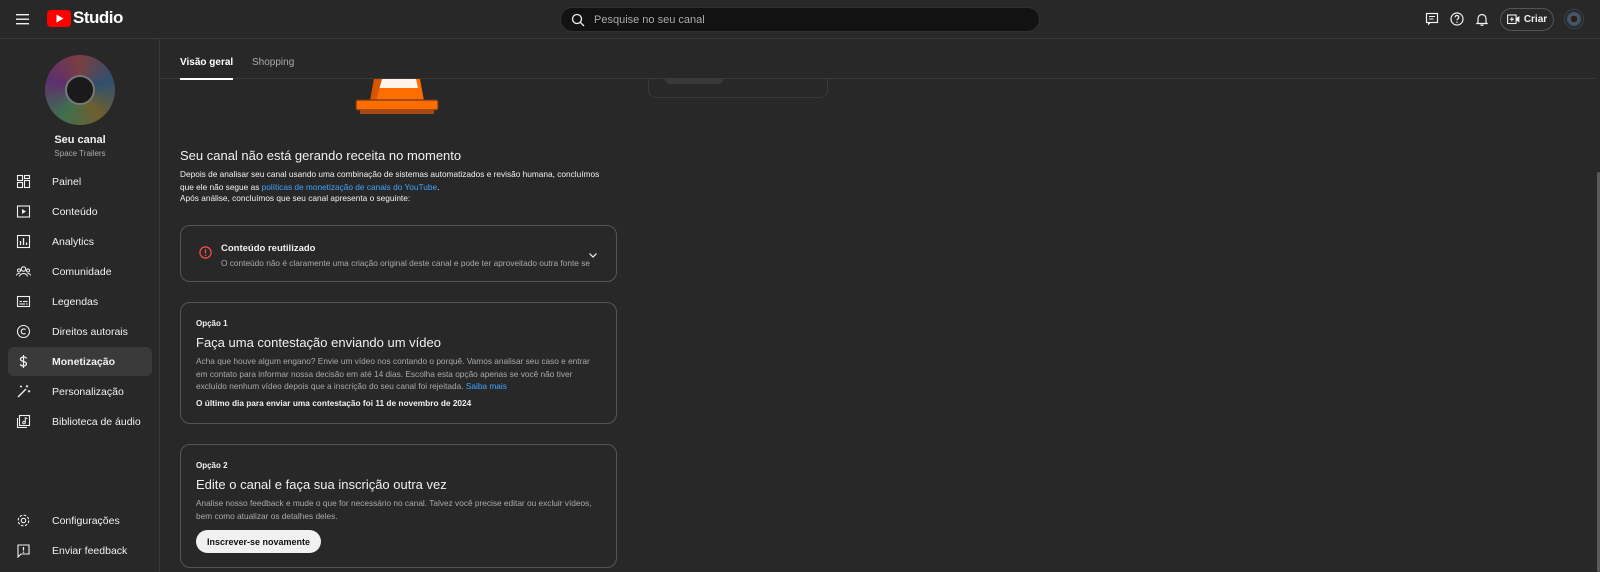 This screenshot has height=572, width=1600. What do you see at coordinates (268, 248) in the screenshot?
I see `reused-content-title: Conteúdo reutilizado` at bounding box center [268, 248].